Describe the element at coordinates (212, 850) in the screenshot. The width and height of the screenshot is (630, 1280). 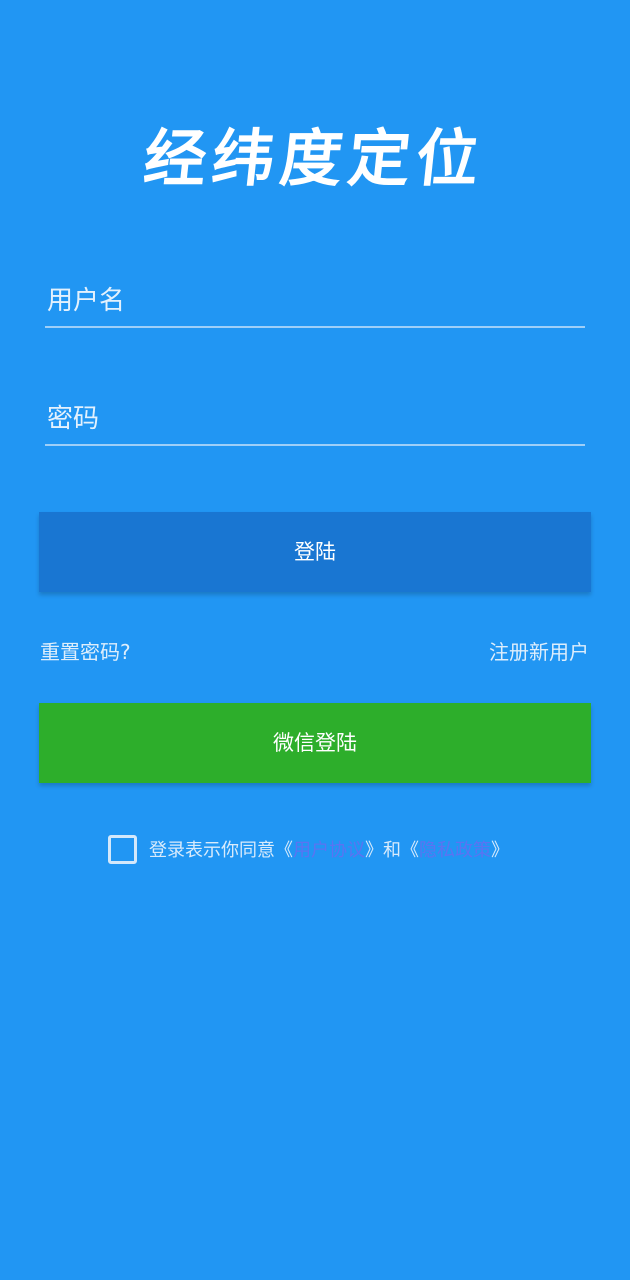
I see `agreement-prefix: 登录表示你同意` at that location.